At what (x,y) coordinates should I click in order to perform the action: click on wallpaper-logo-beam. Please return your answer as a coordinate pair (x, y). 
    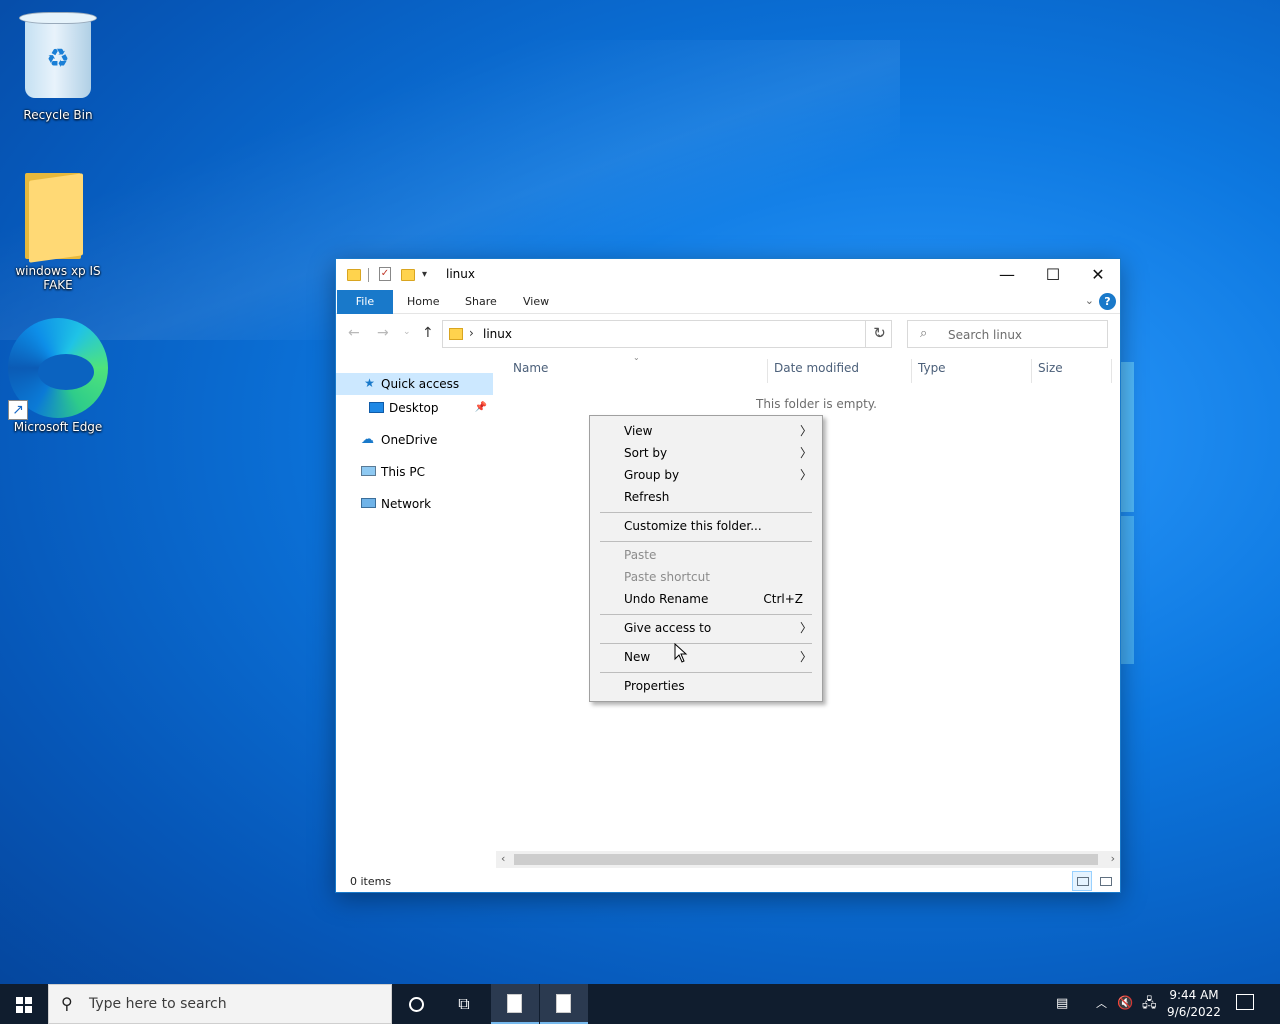
    Looking at the image, I should click on (1127, 590).